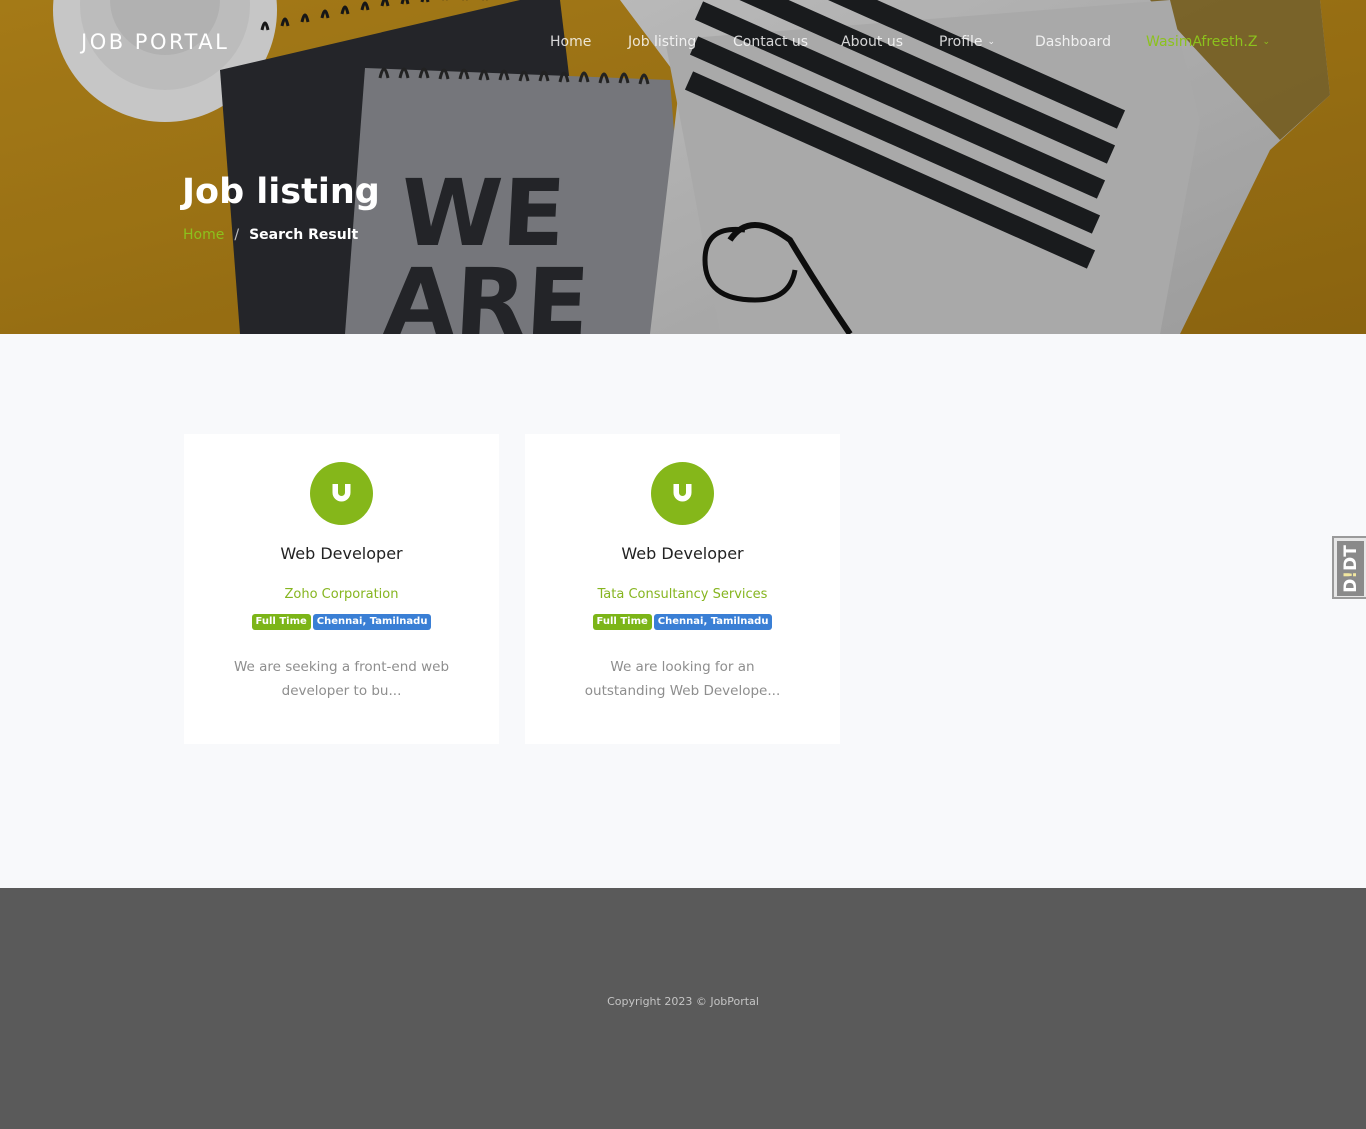  I want to click on breadcrumb: Home / Search Result, so click(270, 235).